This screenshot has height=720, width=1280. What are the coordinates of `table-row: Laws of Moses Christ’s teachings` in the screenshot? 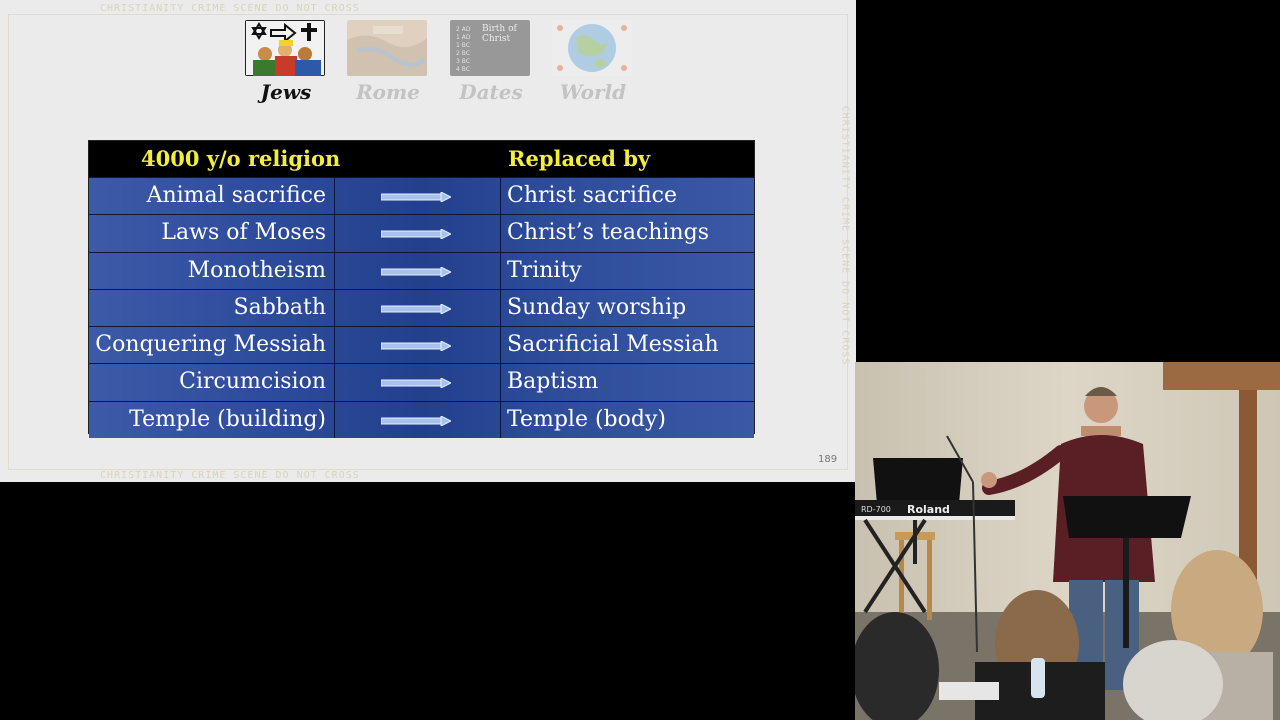 It's located at (421, 233).